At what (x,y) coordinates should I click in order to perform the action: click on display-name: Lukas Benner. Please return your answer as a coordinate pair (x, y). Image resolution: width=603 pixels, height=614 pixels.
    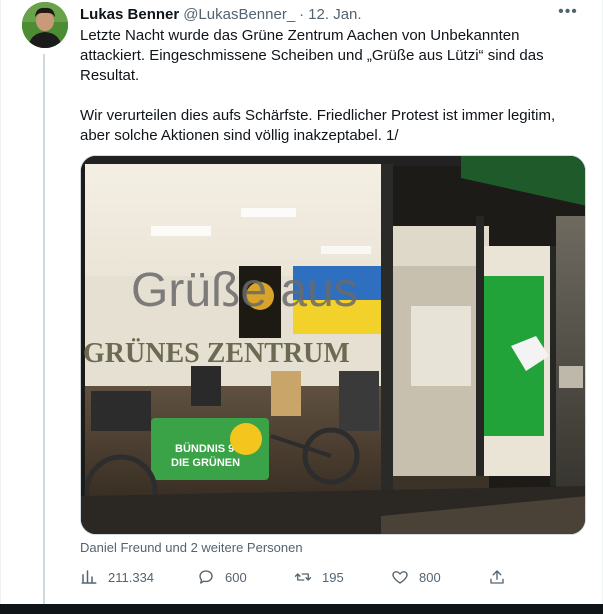
    Looking at the image, I should click on (129, 14).